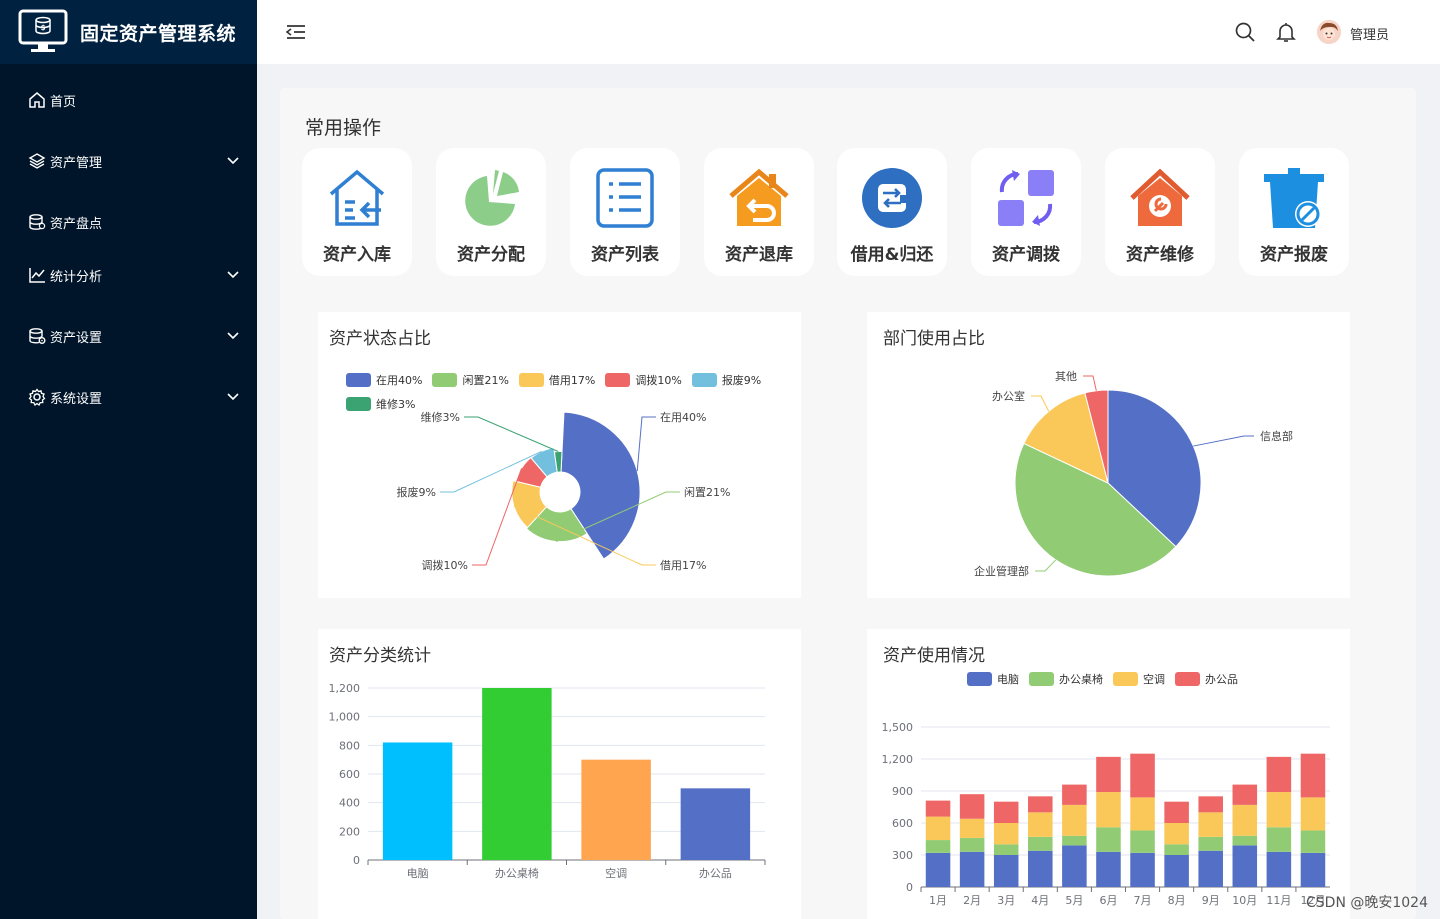  I want to click on sidebar-item: 资产管理, so click(128, 161).